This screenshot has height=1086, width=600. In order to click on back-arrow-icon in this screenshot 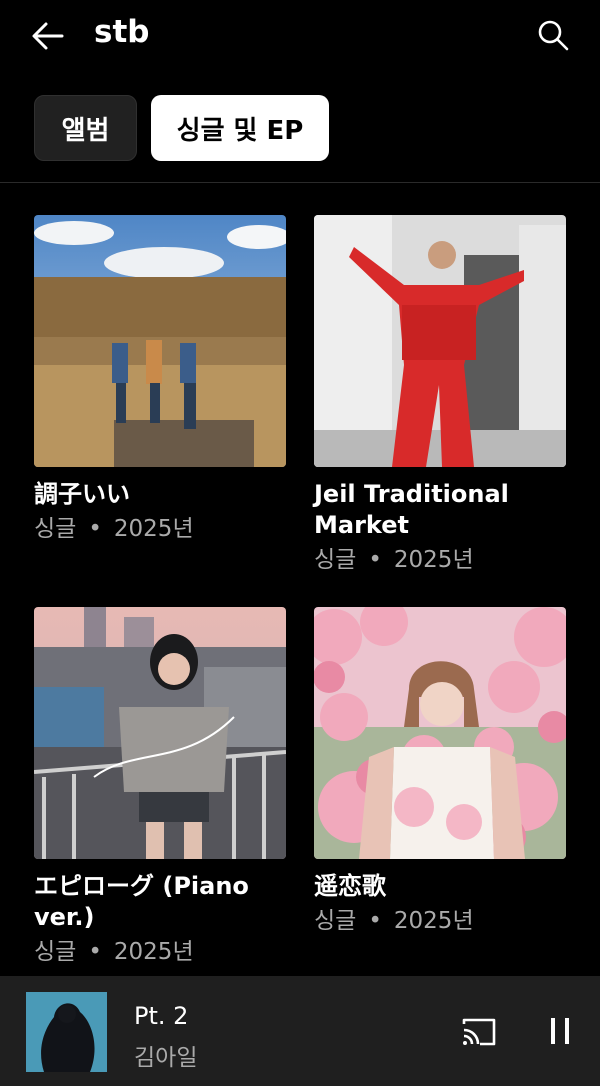, I will do `click(48, 36)`.